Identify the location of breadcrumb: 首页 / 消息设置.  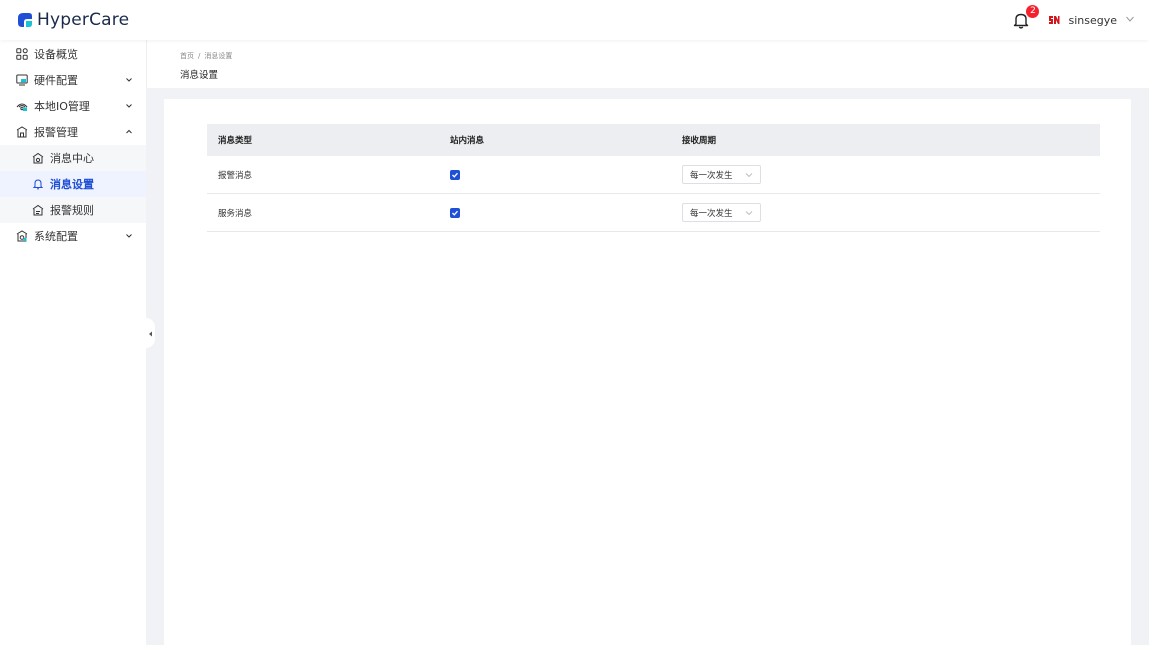
(206, 56).